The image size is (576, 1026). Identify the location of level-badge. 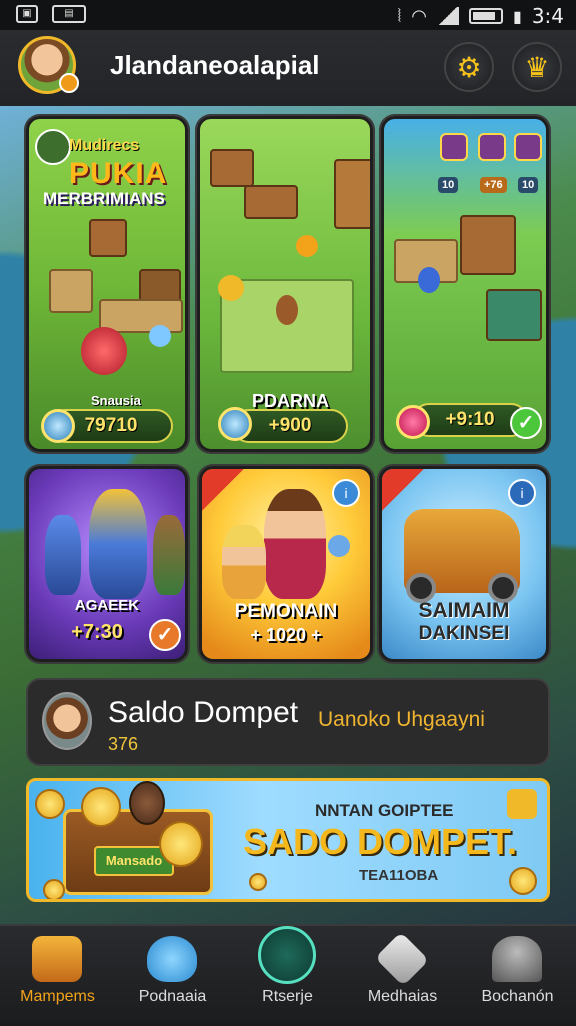
(69, 83).